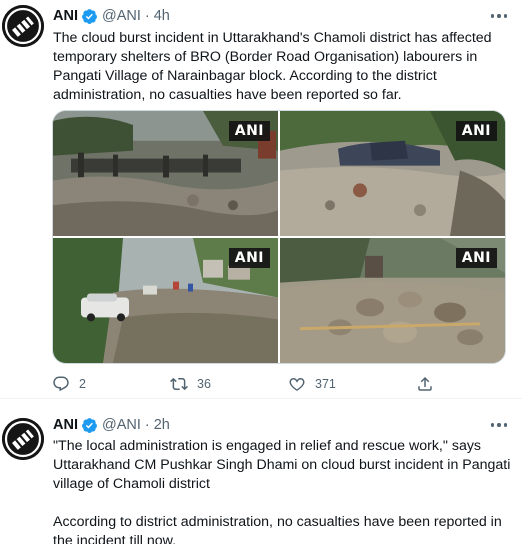 This screenshot has width=522, height=544. I want to click on tweet-header: ANI @ANI · 4h, so click(111, 16).